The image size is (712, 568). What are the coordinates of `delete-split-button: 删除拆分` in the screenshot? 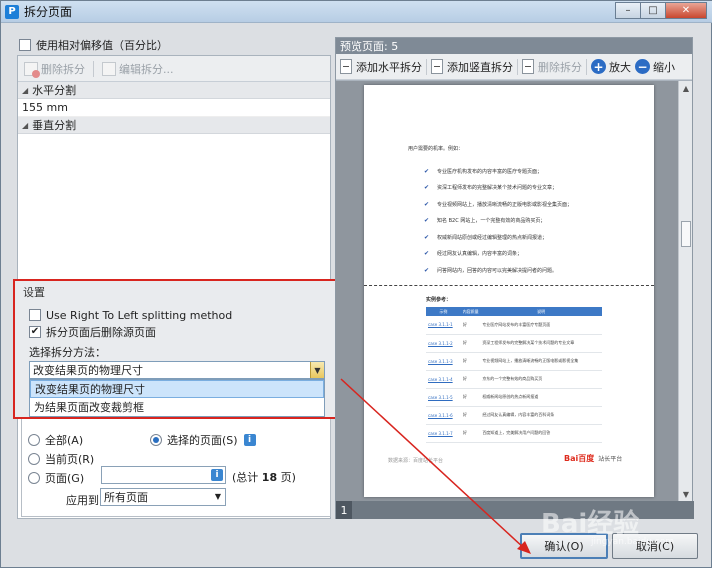 It's located at (54, 69).